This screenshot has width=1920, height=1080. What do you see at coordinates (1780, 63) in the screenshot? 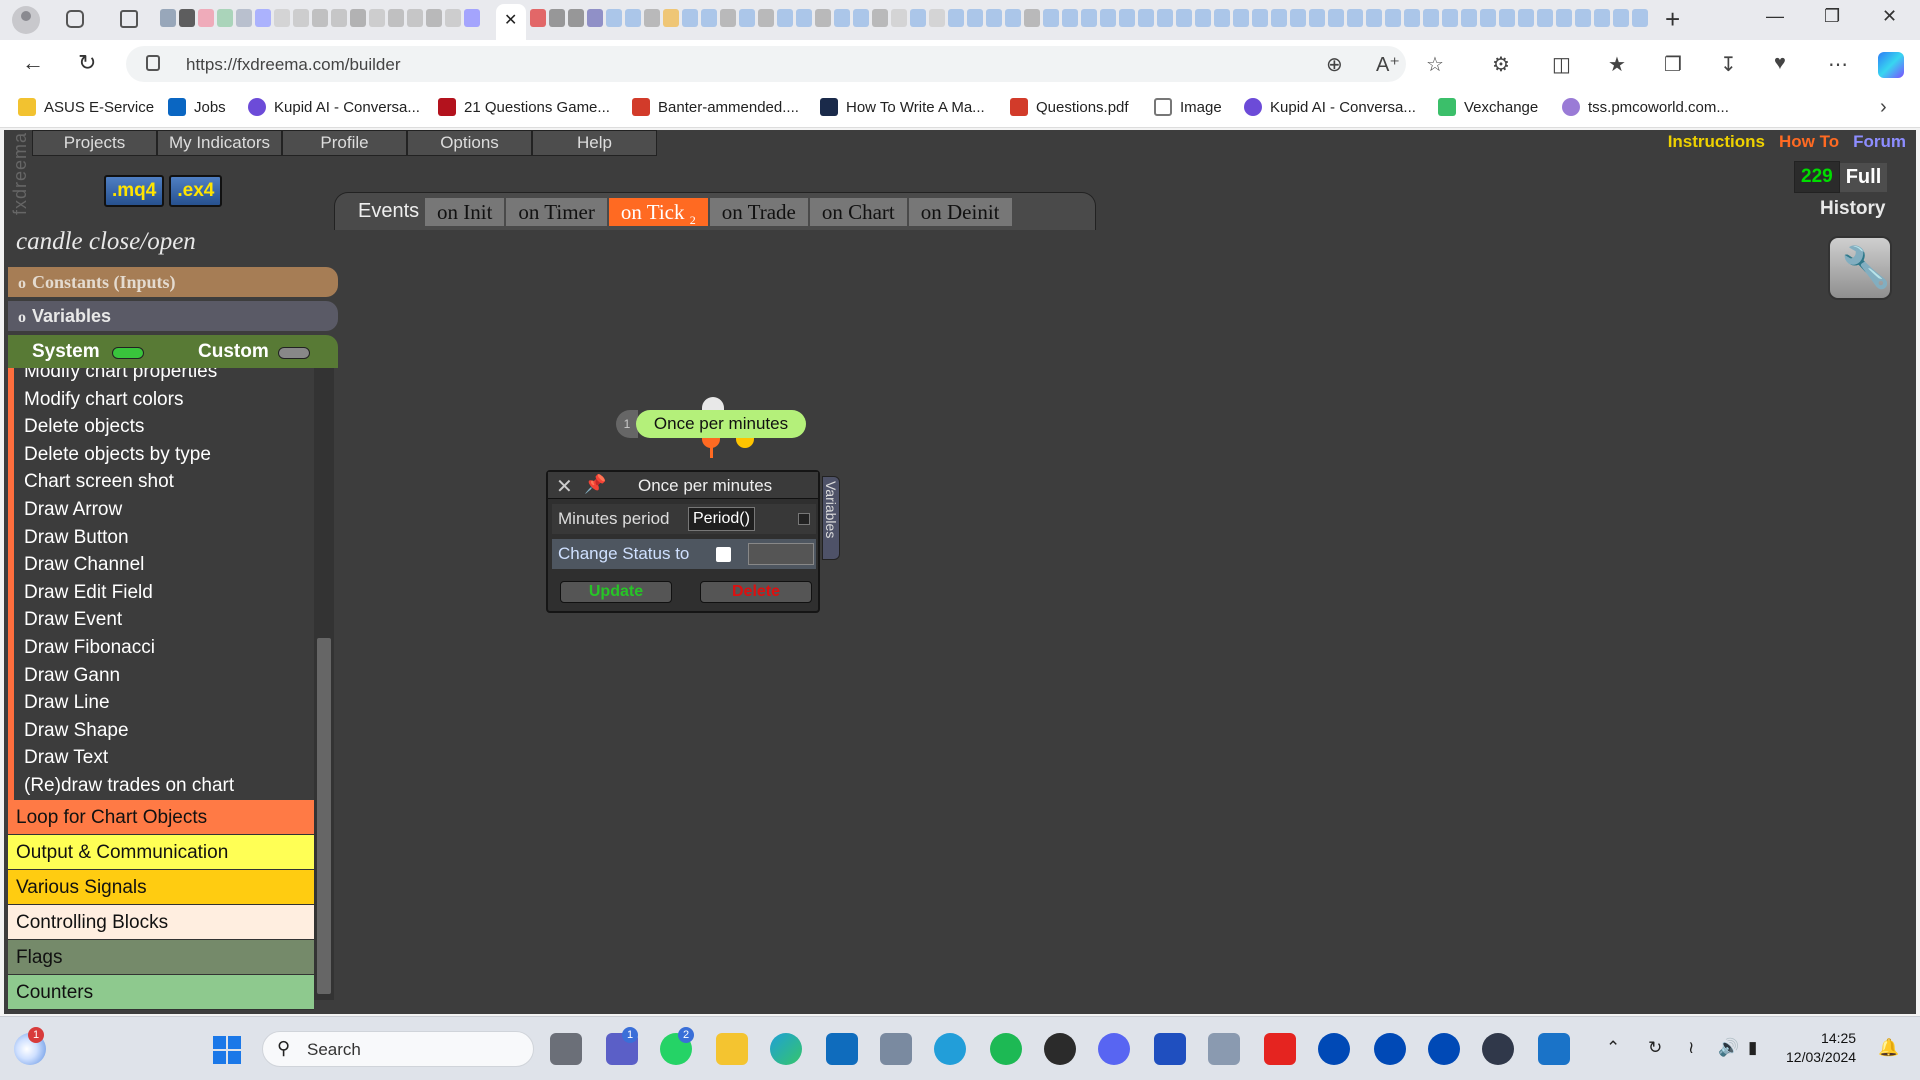
I see `browser-essentials-icon: ♥` at bounding box center [1780, 63].